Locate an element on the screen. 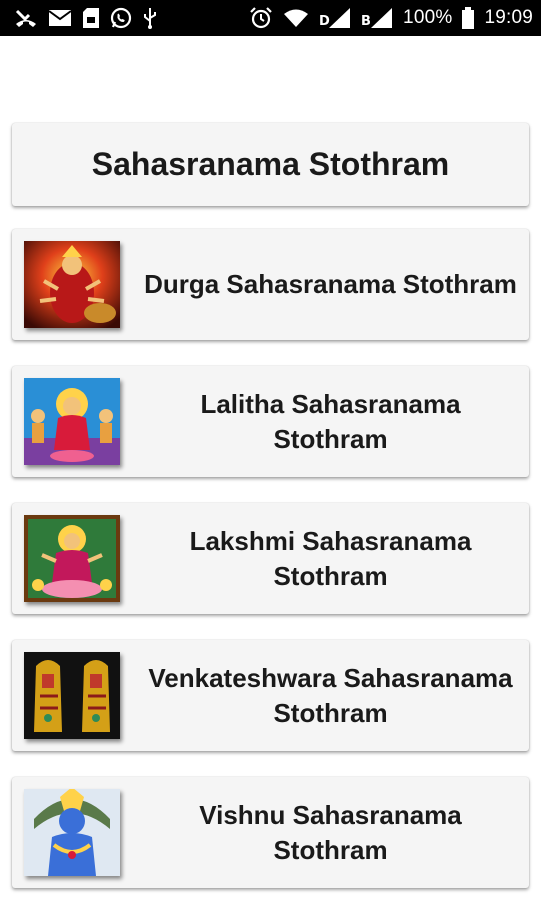  sd-card-icon is located at coordinates (91, 18).